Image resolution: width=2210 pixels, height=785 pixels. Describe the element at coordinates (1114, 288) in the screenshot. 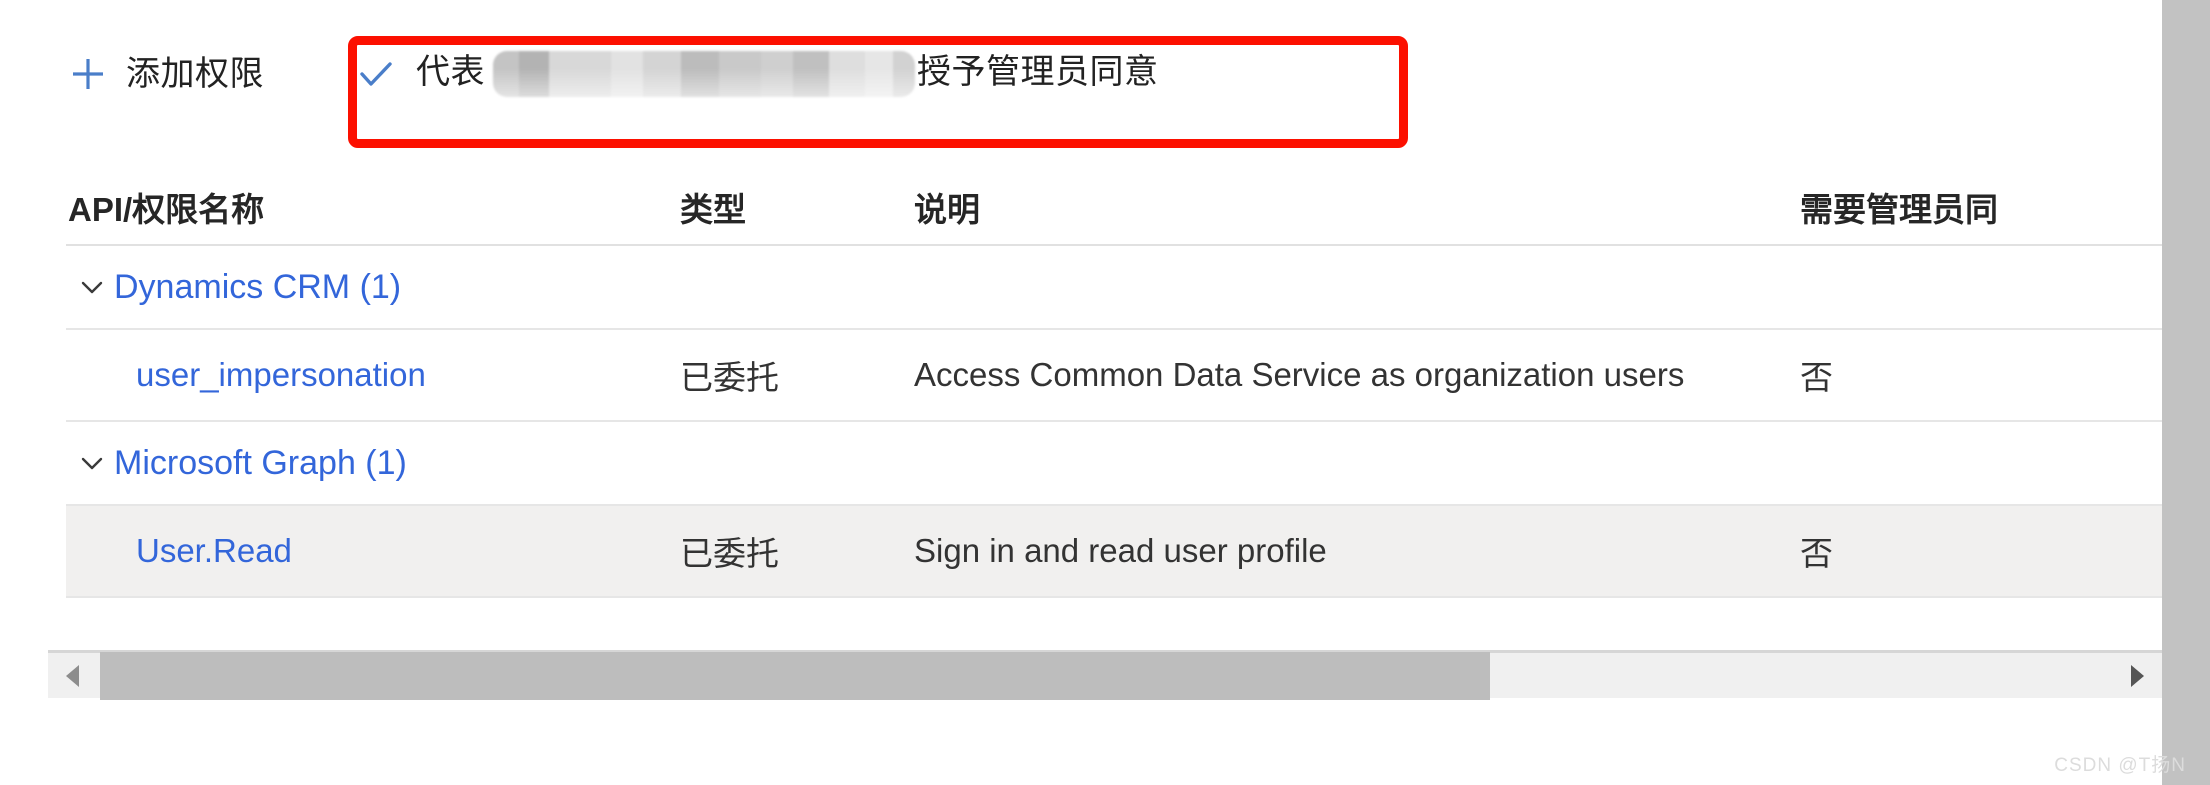

I see `api-group-row: Dynamics CRM (1)` at that location.